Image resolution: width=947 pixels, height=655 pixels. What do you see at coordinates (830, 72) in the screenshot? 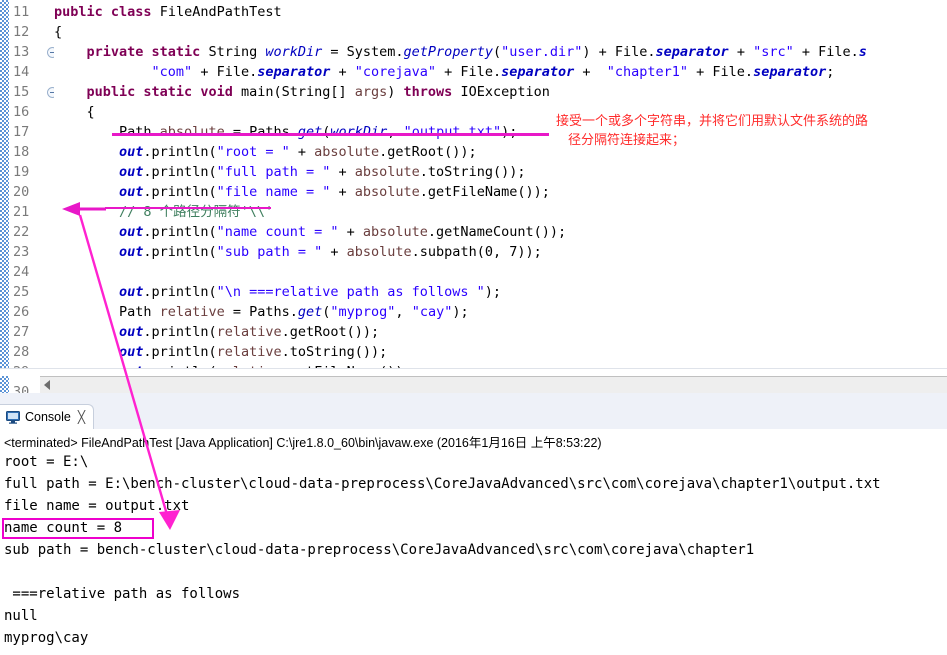
I see `code-token: ;` at bounding box center [830, 72].